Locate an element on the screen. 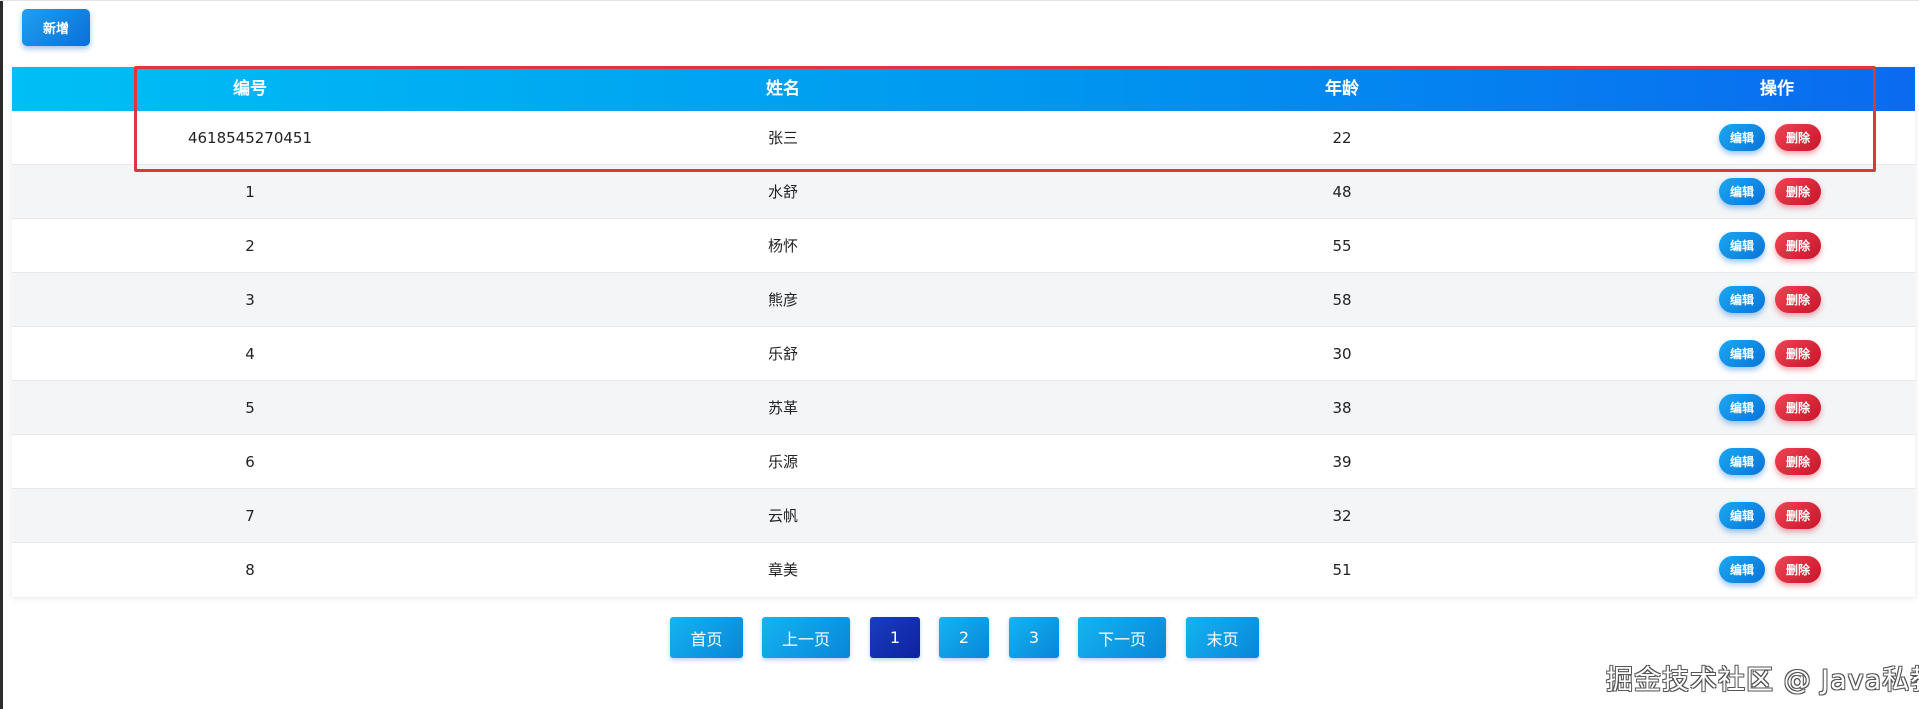 This screenshot has width=1919, height=709. cell-name: 杨怀 is located at coordinates (782, 246).